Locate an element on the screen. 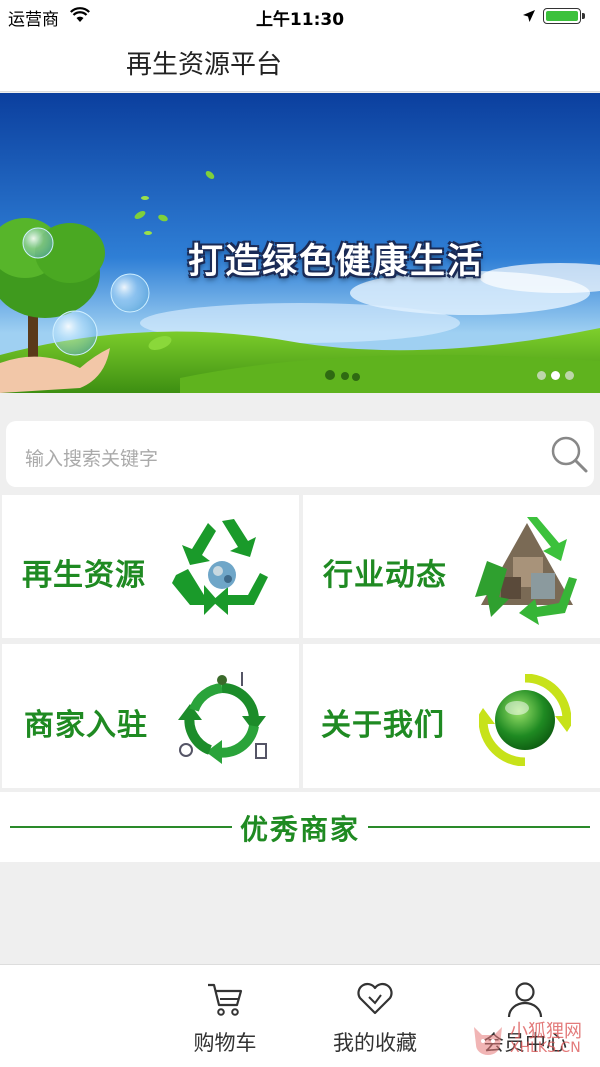 The image size is (600, 1067). eco-cycle-icon is located at coordinates (222, 722).